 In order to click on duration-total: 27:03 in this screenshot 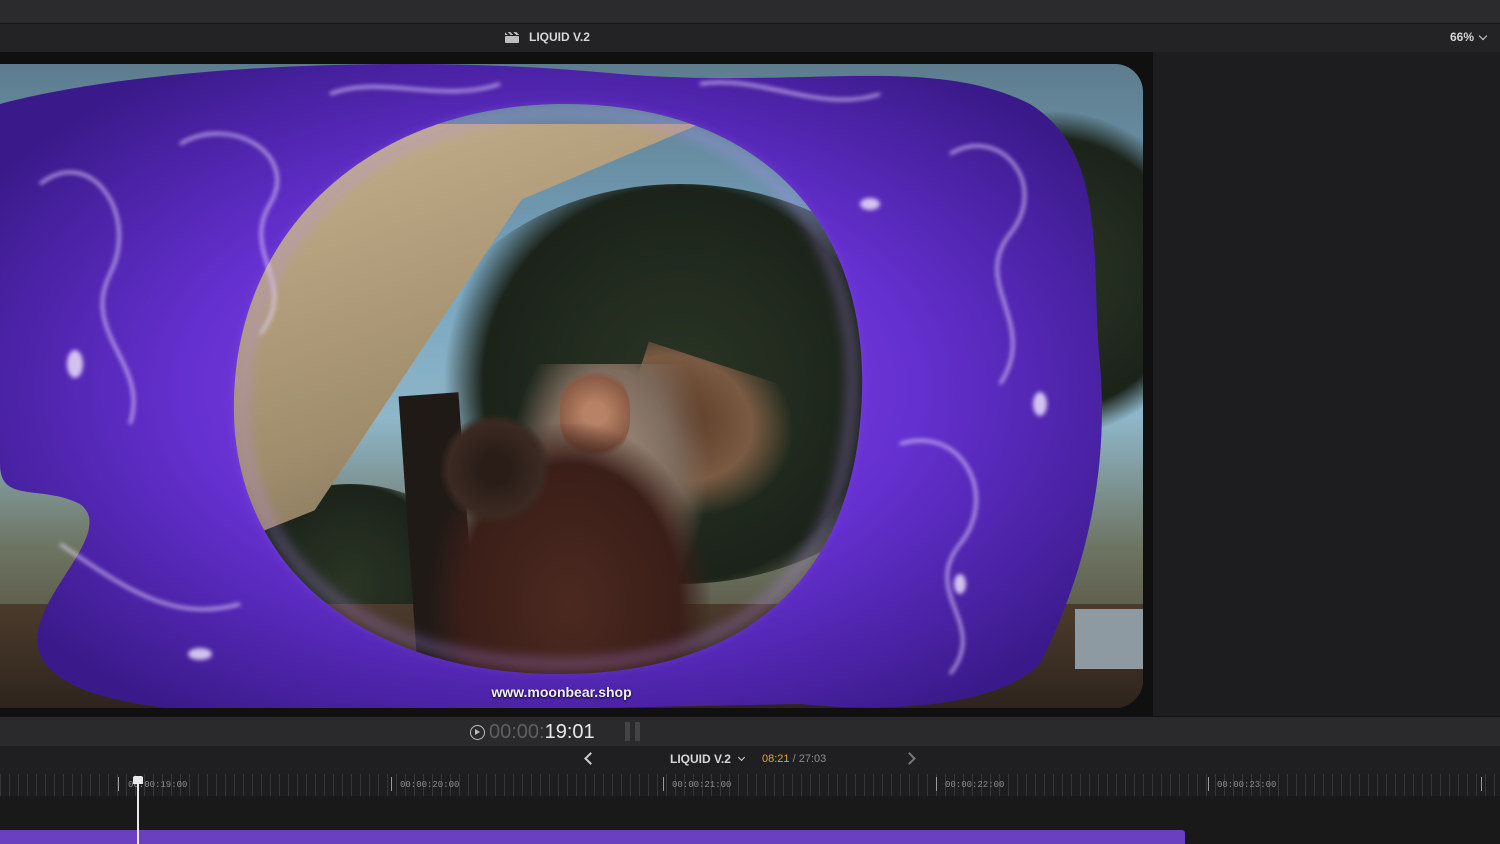, I will do `click(812, 759)`.